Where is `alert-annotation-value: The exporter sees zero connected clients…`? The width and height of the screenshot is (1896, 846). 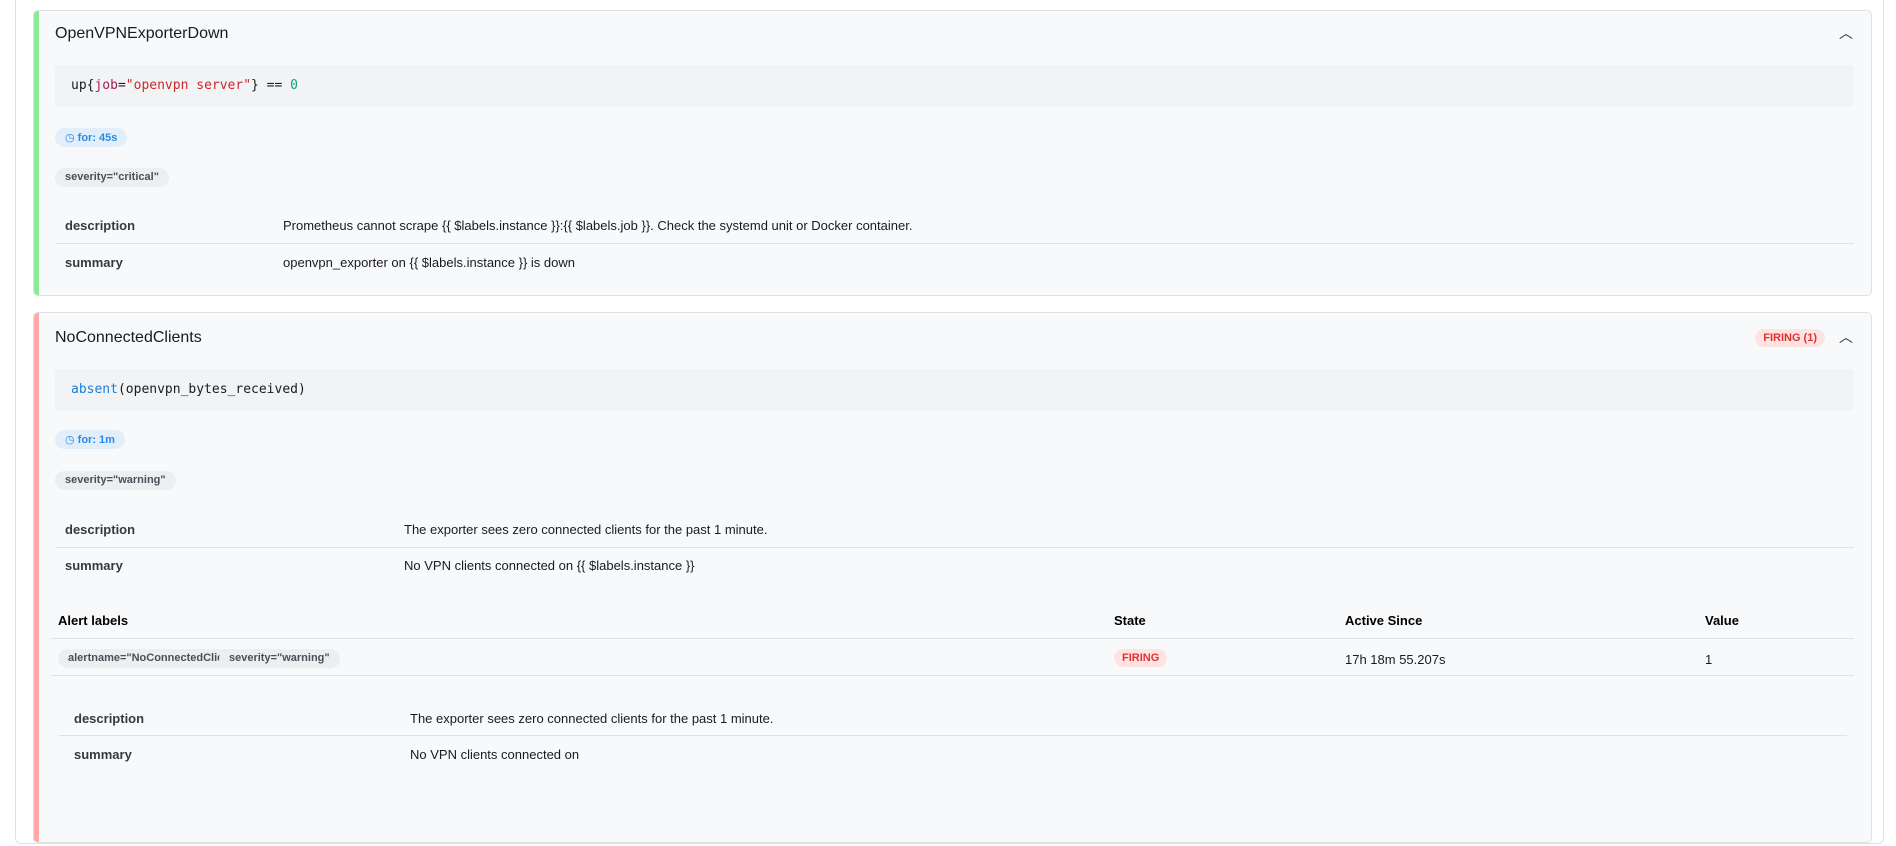 alert-annotation-value: The exporter sees zero connected clients… is located at coordinates (592, 718).